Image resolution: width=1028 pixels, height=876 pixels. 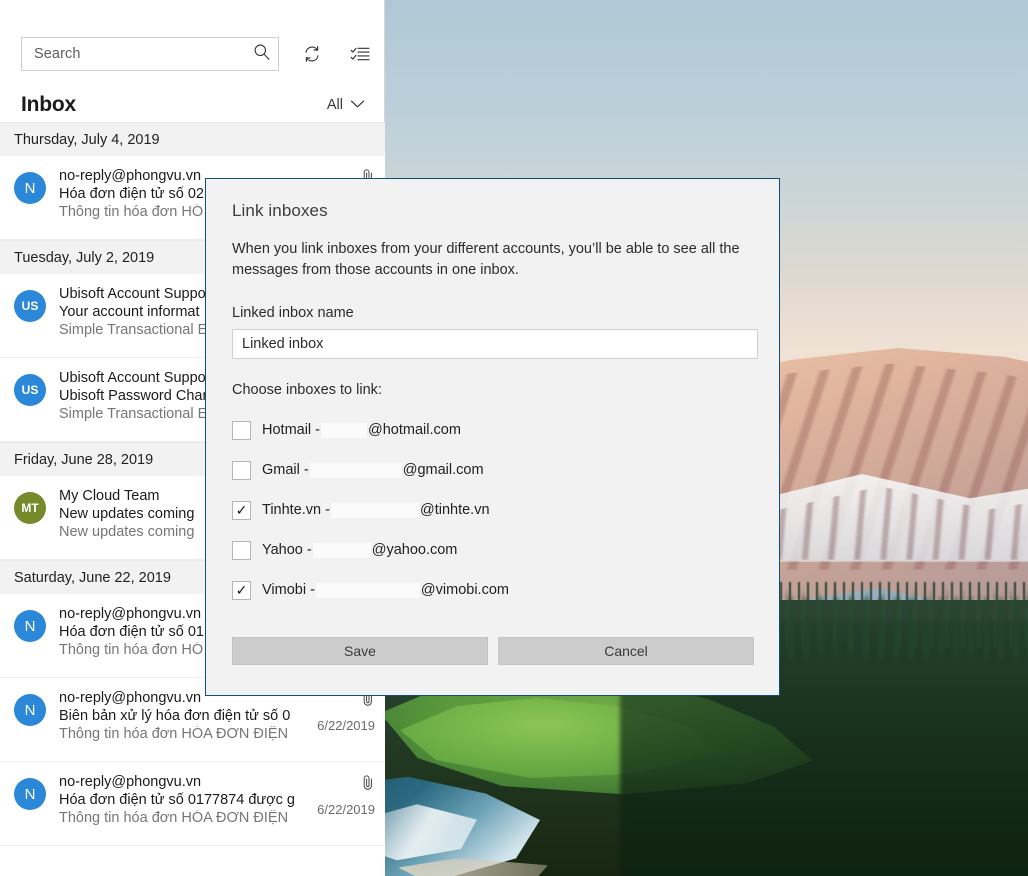 I want to click on mail-item-meta, so click(x=368, y=785).